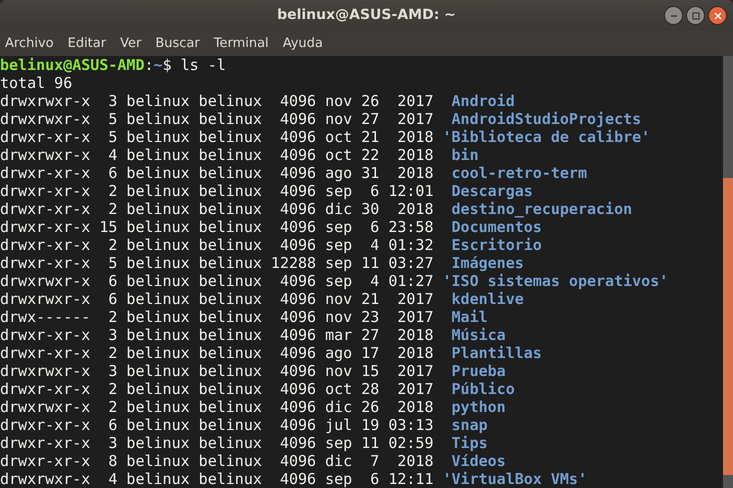  Describe the element at coordinates (217, 479) in the screenshot. I see `file-details: drwxrwxr-x 4 belinux belinux 4096 sep 6 12:11` at that location.